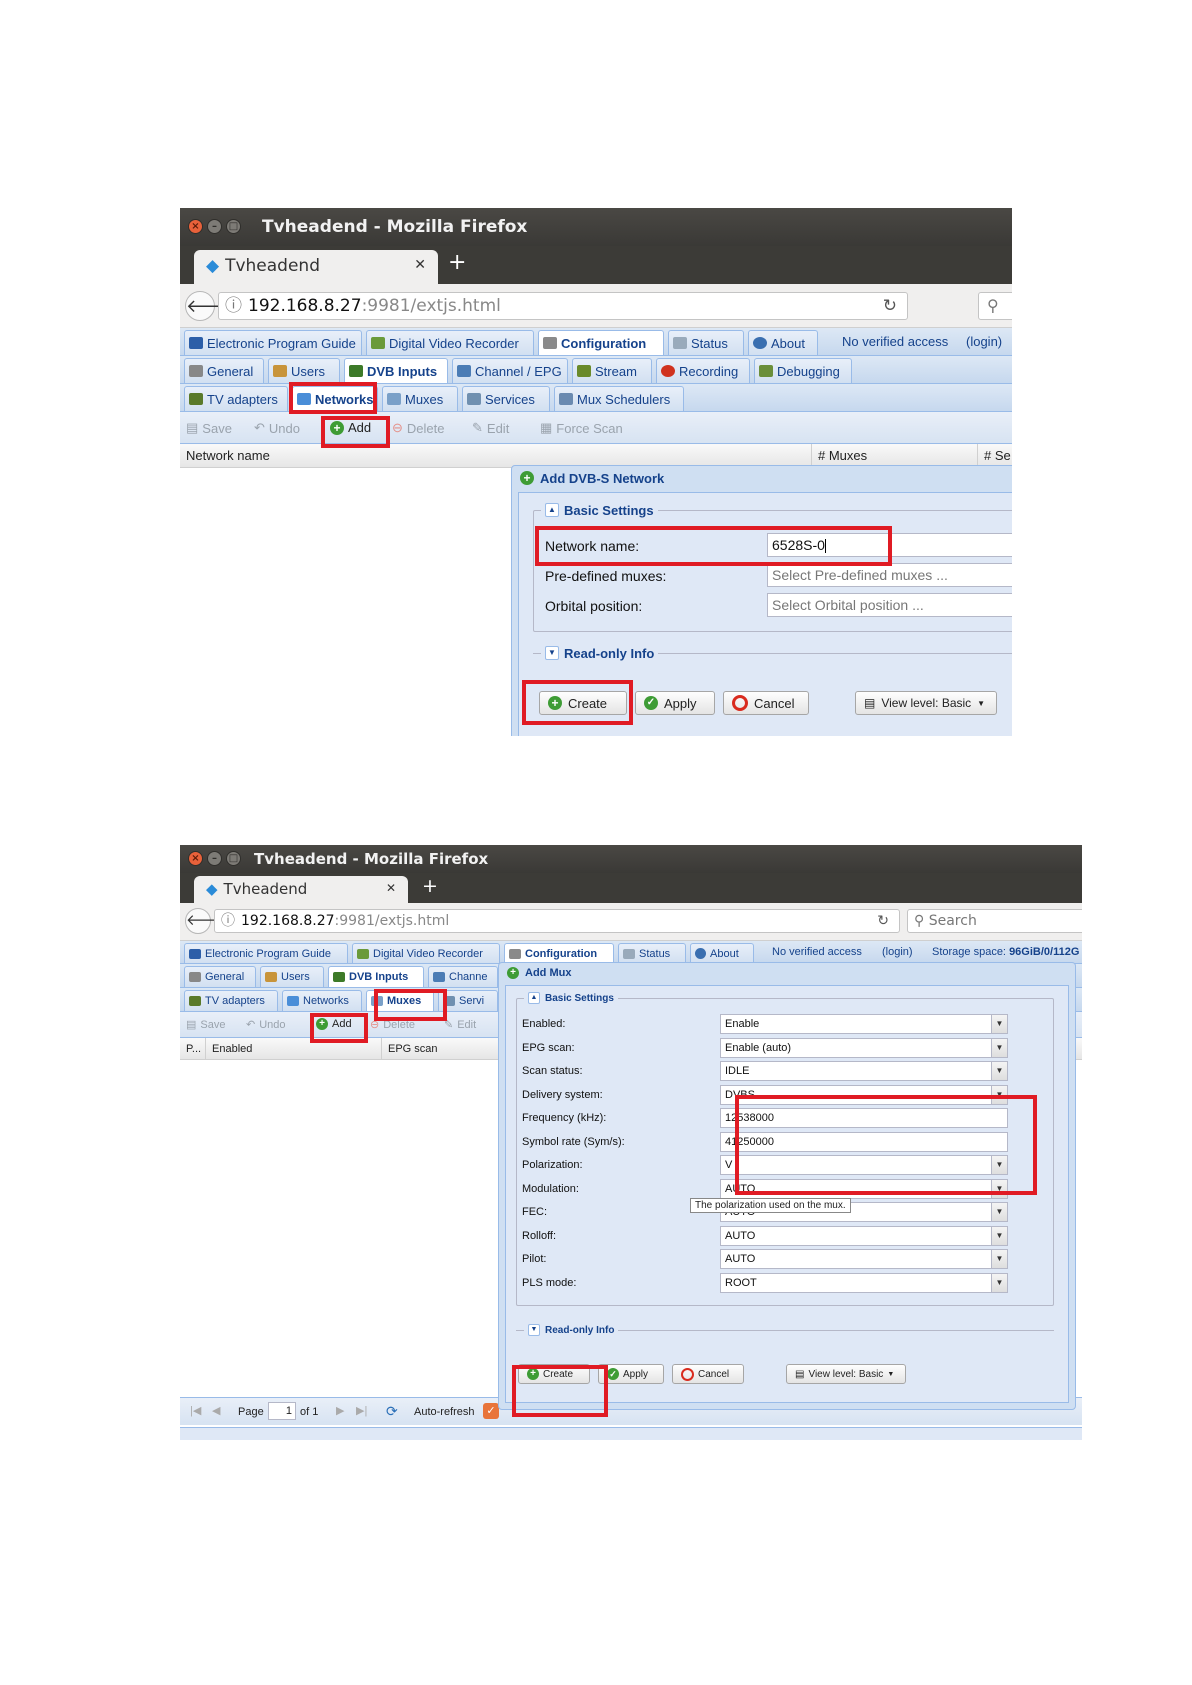  Describe the element at coordinates (864, 1047) in the screenshot. I see `mux-field-select: Enable (auto) ▼` at that location.